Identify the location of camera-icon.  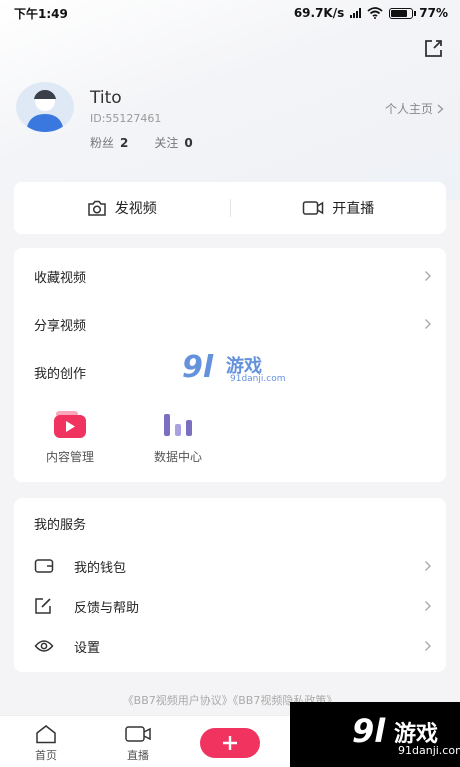
(97, 208).